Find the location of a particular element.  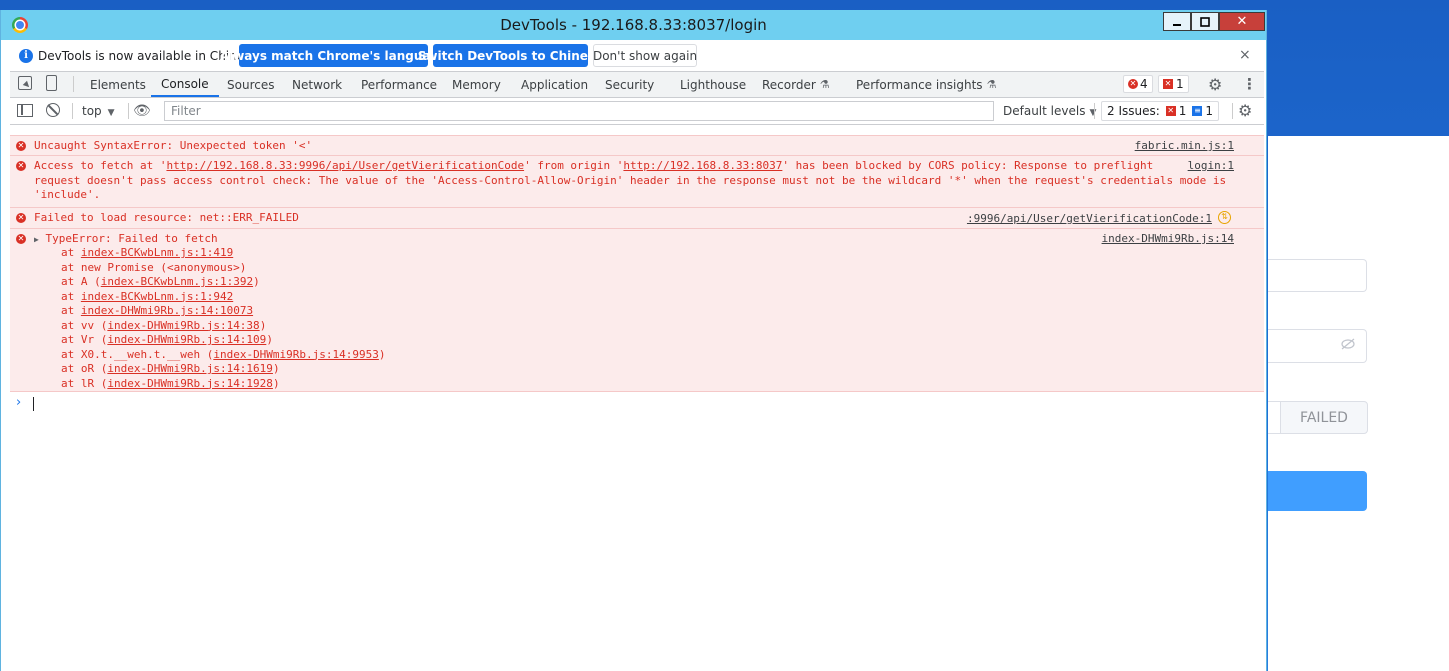

issues-count-badge: ✕ 1 is located at coordinates (1173, 84).